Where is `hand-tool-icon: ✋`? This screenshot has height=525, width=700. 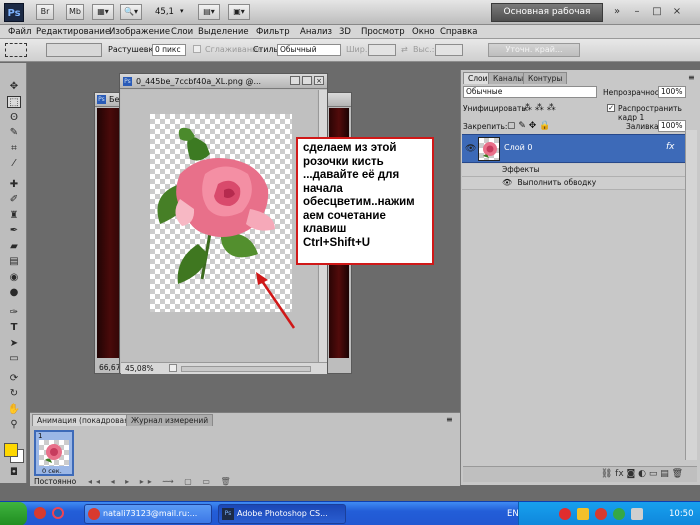 hand-tool-icon: ✋ is located at coordinates (14, 410).